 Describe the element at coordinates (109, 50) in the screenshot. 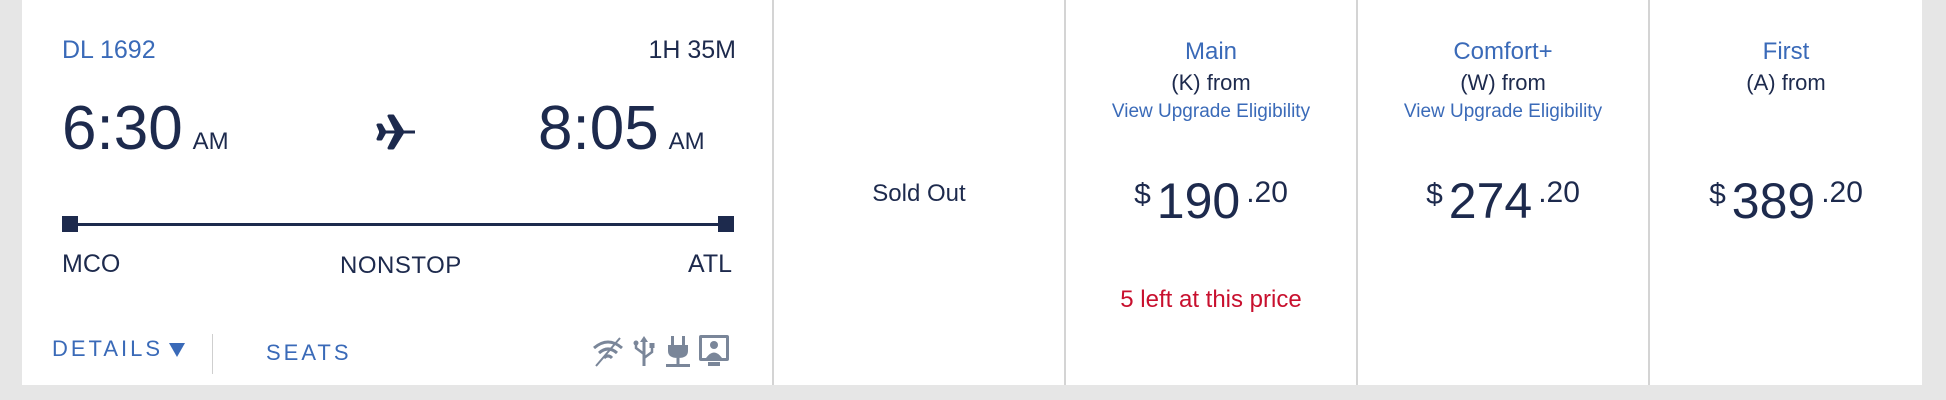

I see `flight-number-link: DL 1692` at that location.